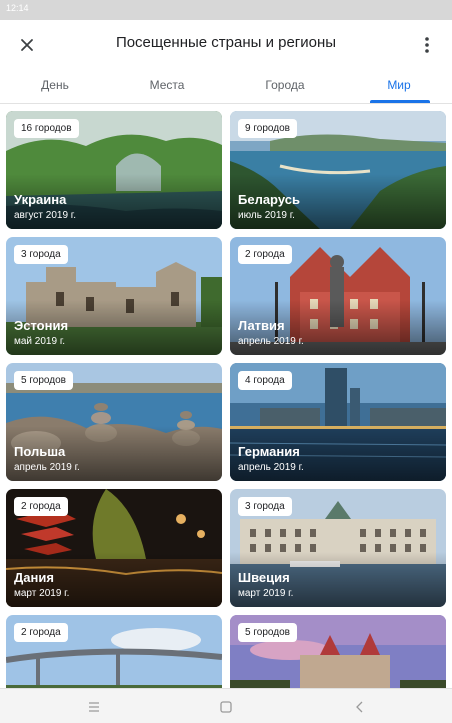 This screenshot has height=723, width=452. I want to click on country-card: 16 городов Украина август 2019 г., so click(114, 170).